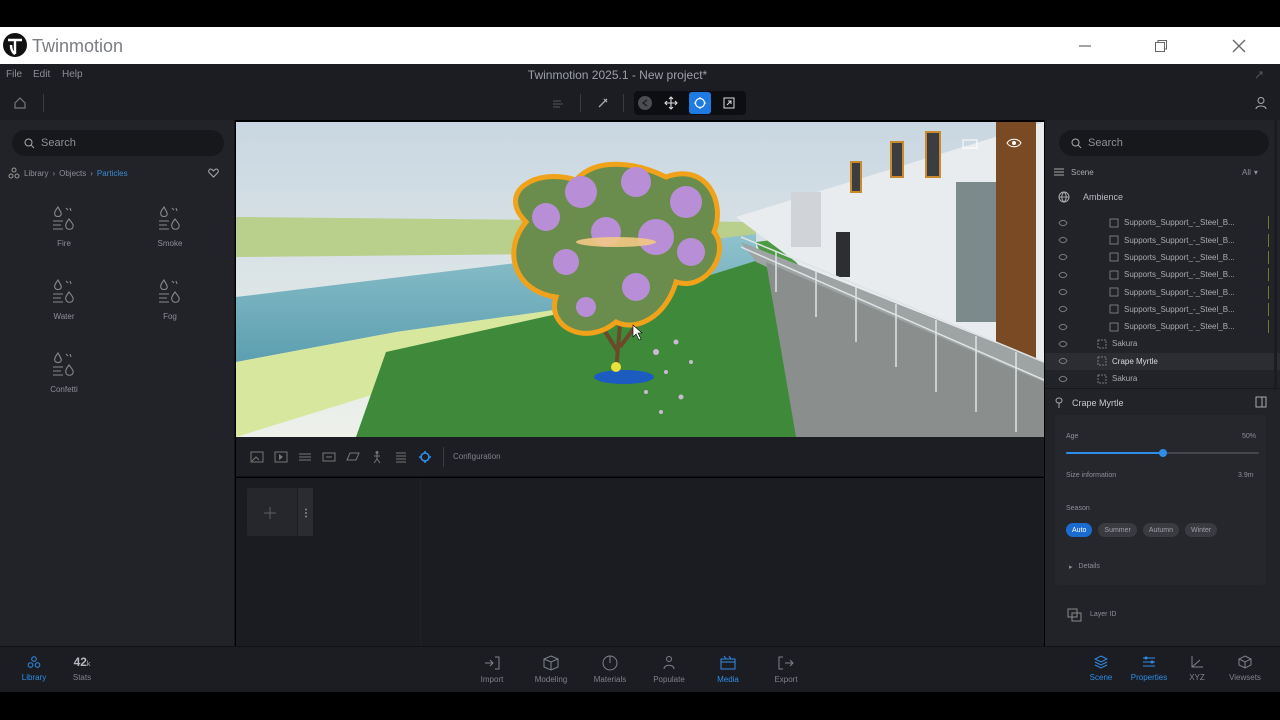 Image resolution: width=1280 pixels, height=720 pixels. I want to click on close-button, so click(1239, 45).